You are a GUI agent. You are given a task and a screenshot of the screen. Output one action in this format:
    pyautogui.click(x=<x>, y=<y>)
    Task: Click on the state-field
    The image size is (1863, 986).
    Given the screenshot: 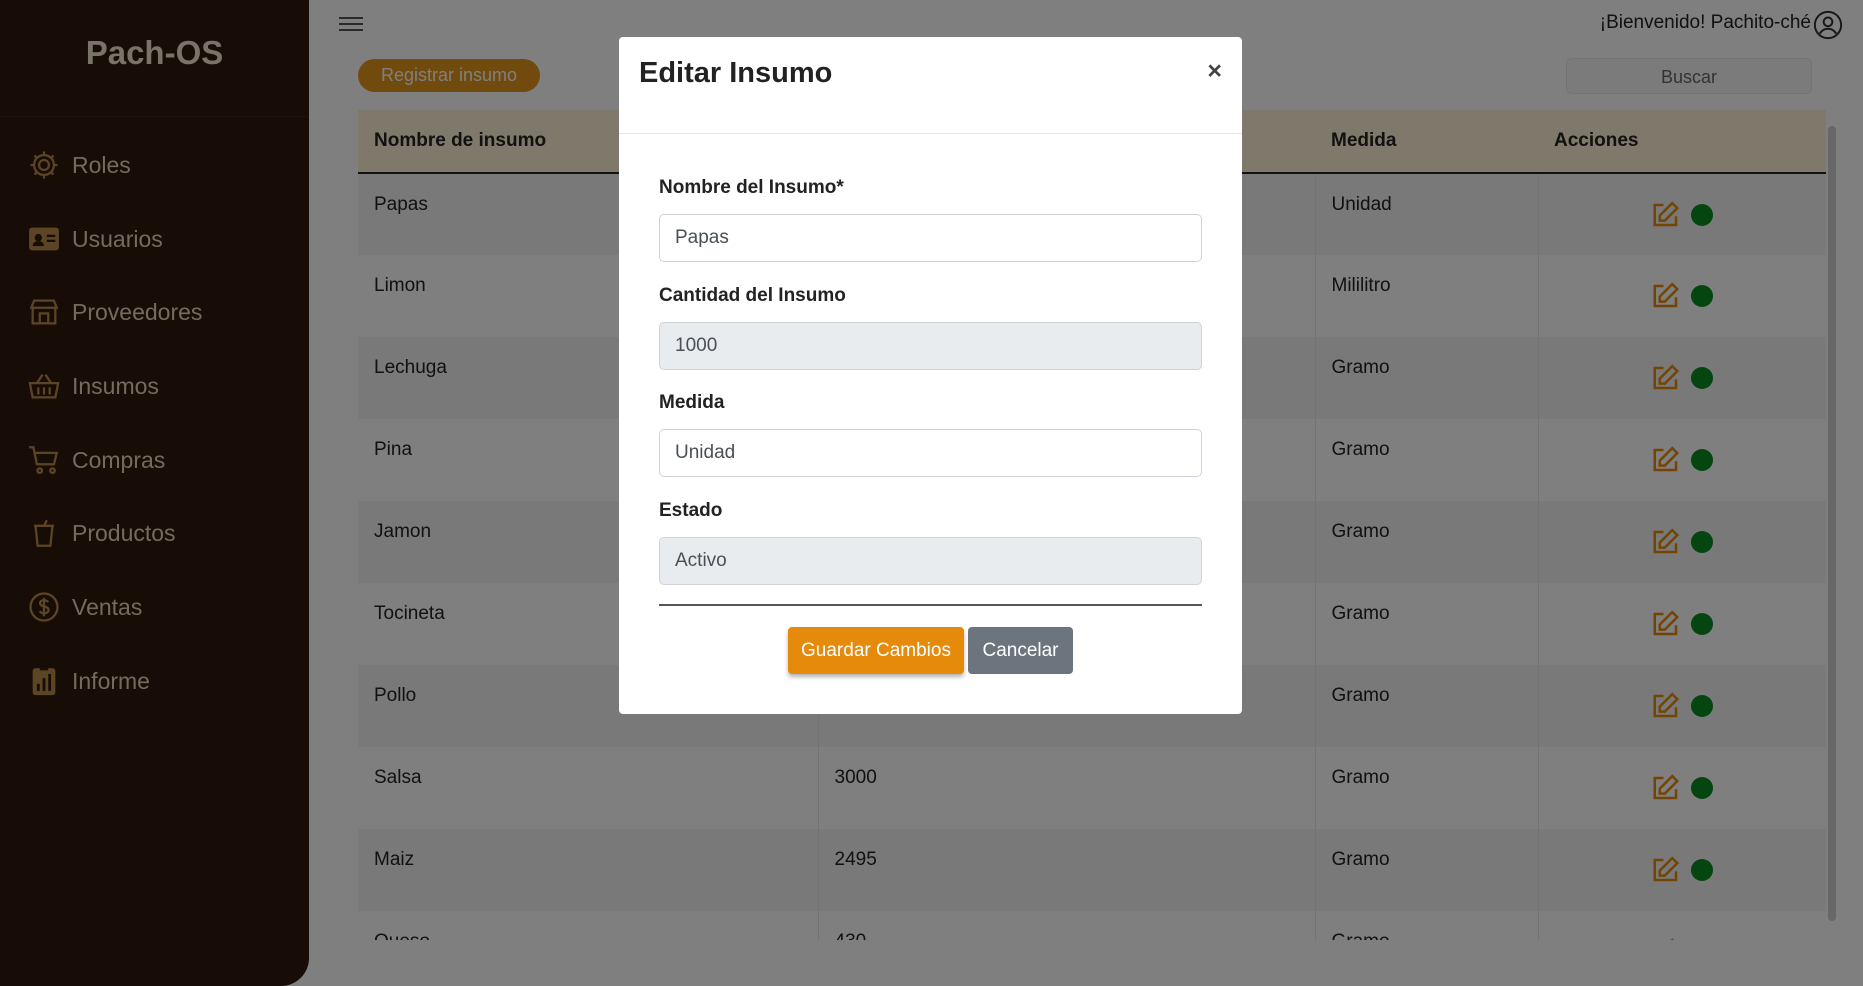 What is the action you would take?
    pyautogui.click(x=930, y=561)
    